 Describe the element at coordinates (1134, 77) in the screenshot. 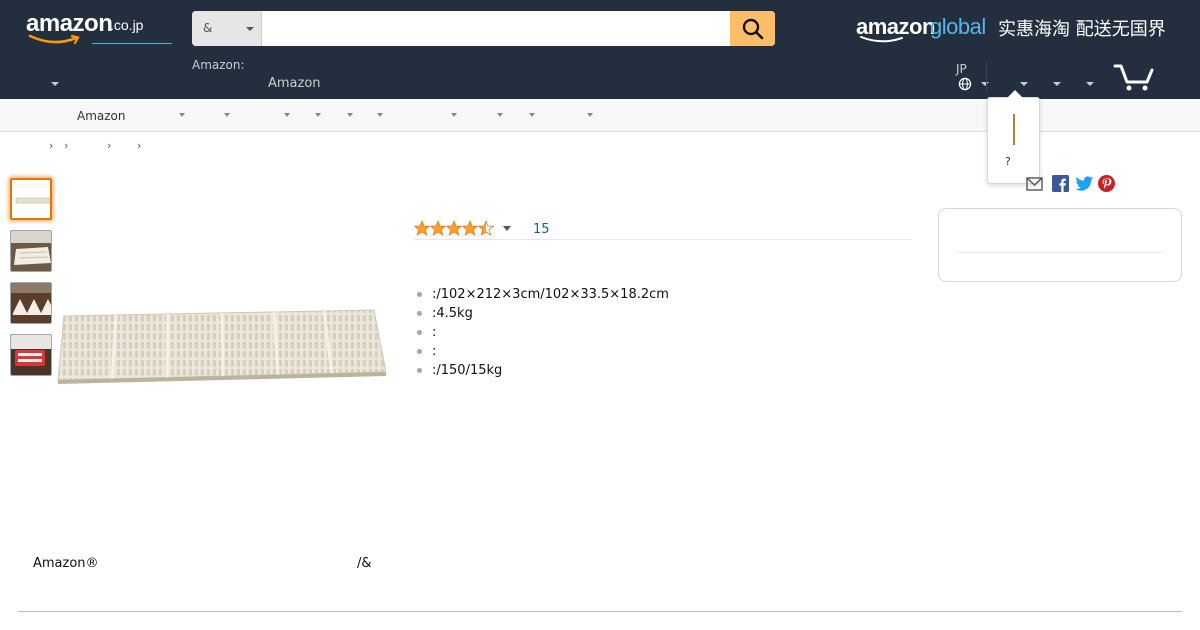

I see `cart-icon` at that location.